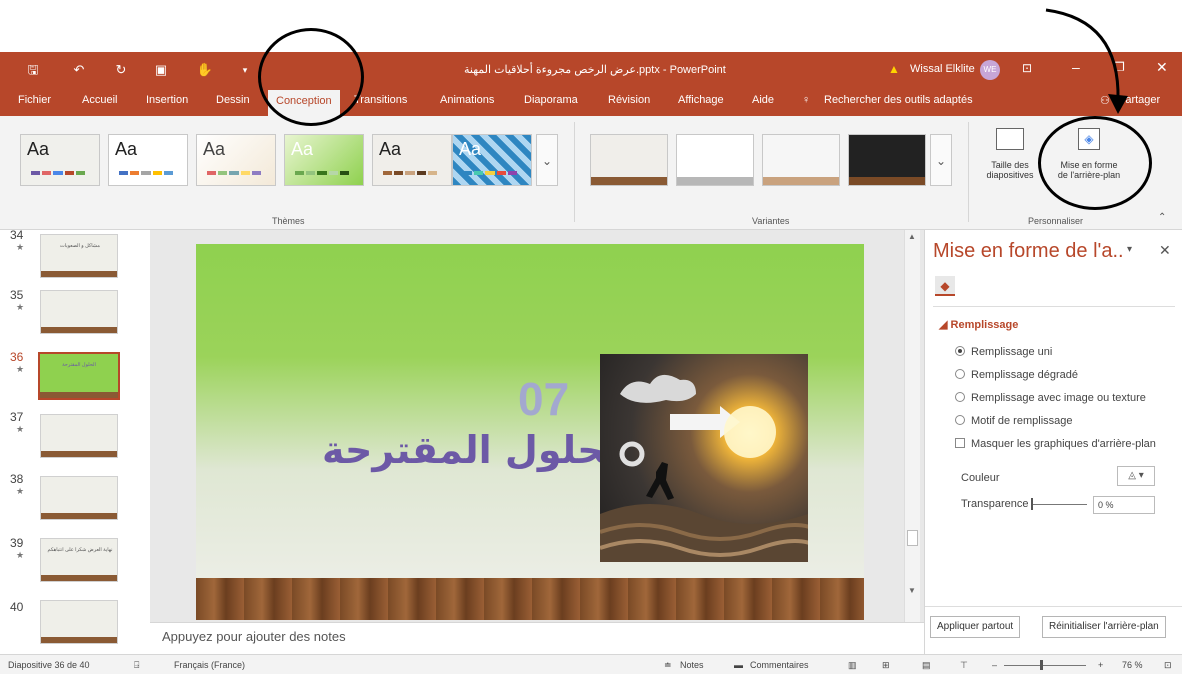 The image size is (1182, 674). What do you see at coordinates (1032, 504) in the screenshot?
I see `transparency-slider-thumb` at bounding box center [1032, 504].